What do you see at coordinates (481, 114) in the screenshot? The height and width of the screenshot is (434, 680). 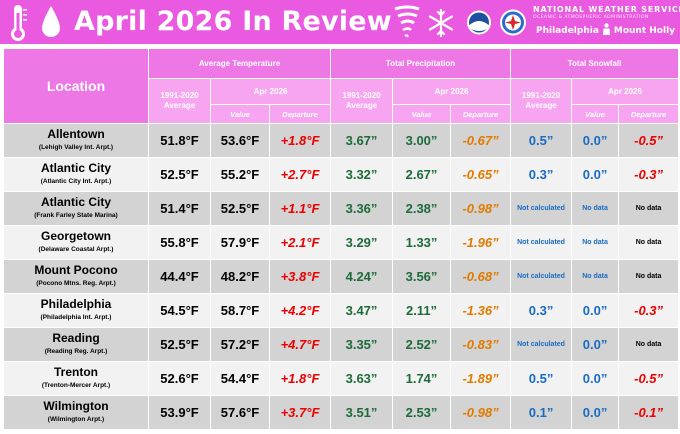 I see `precip-departure-header: Departure` at bounding box center [481, 114].